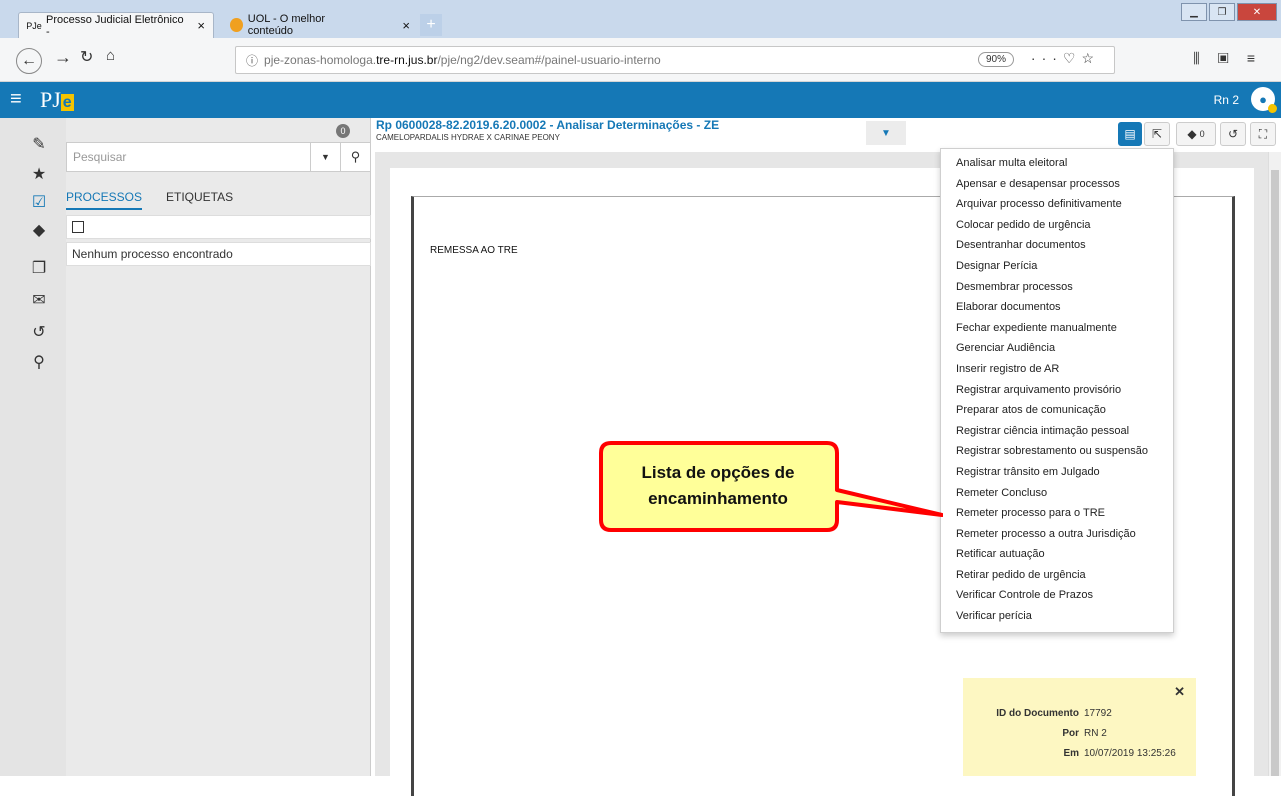 This screenshot has width=1281, height=796. What do you see at coordinates (1057, 595) in the screenshot?
I see `menu-item: Verificar Controle de Prazos` at bounding box center [1057, 595].